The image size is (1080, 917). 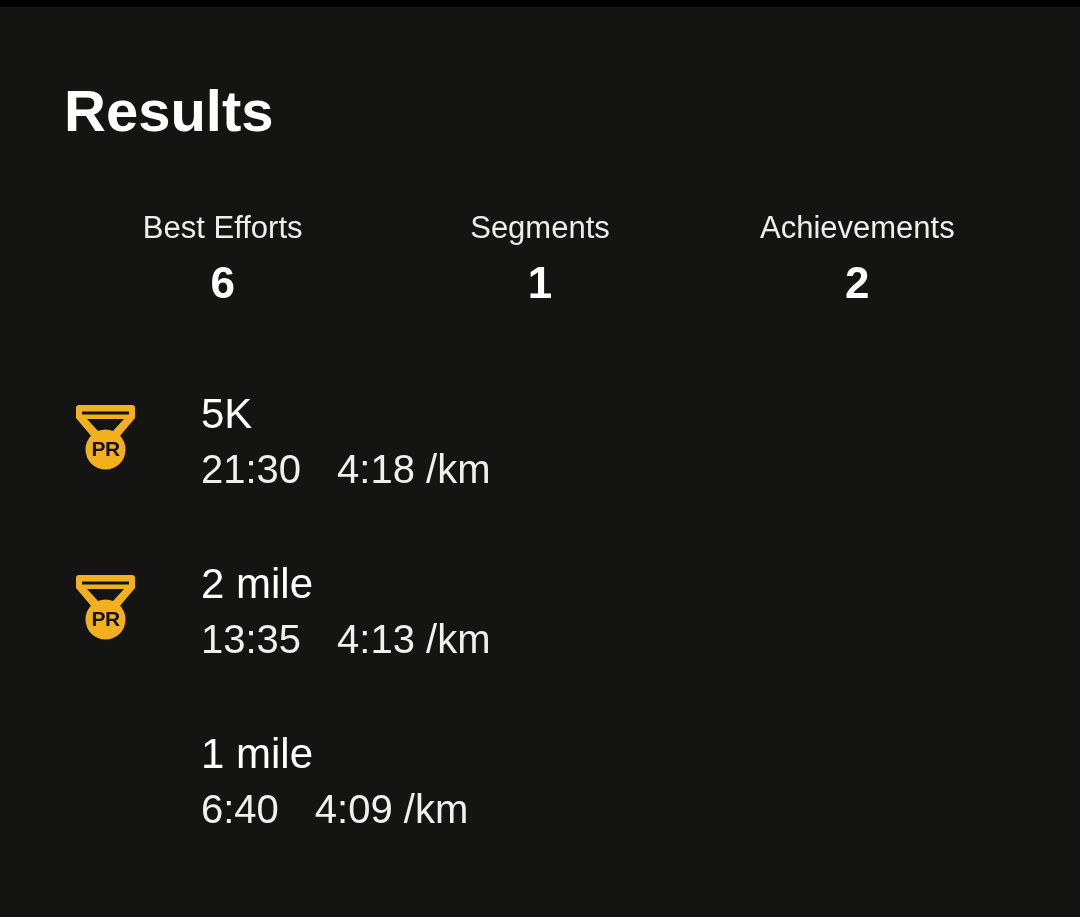 I want to click on results-heading: Results, so click(x=169, y=111).